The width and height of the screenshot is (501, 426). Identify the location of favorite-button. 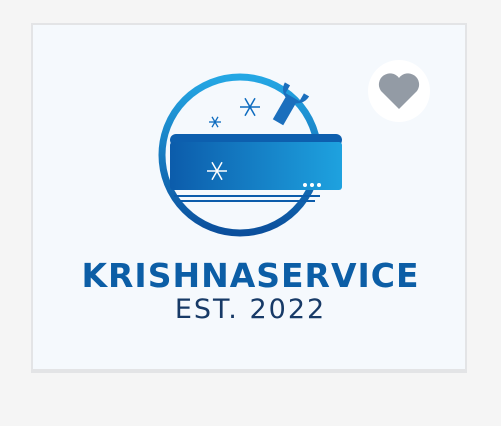
(399, 91).